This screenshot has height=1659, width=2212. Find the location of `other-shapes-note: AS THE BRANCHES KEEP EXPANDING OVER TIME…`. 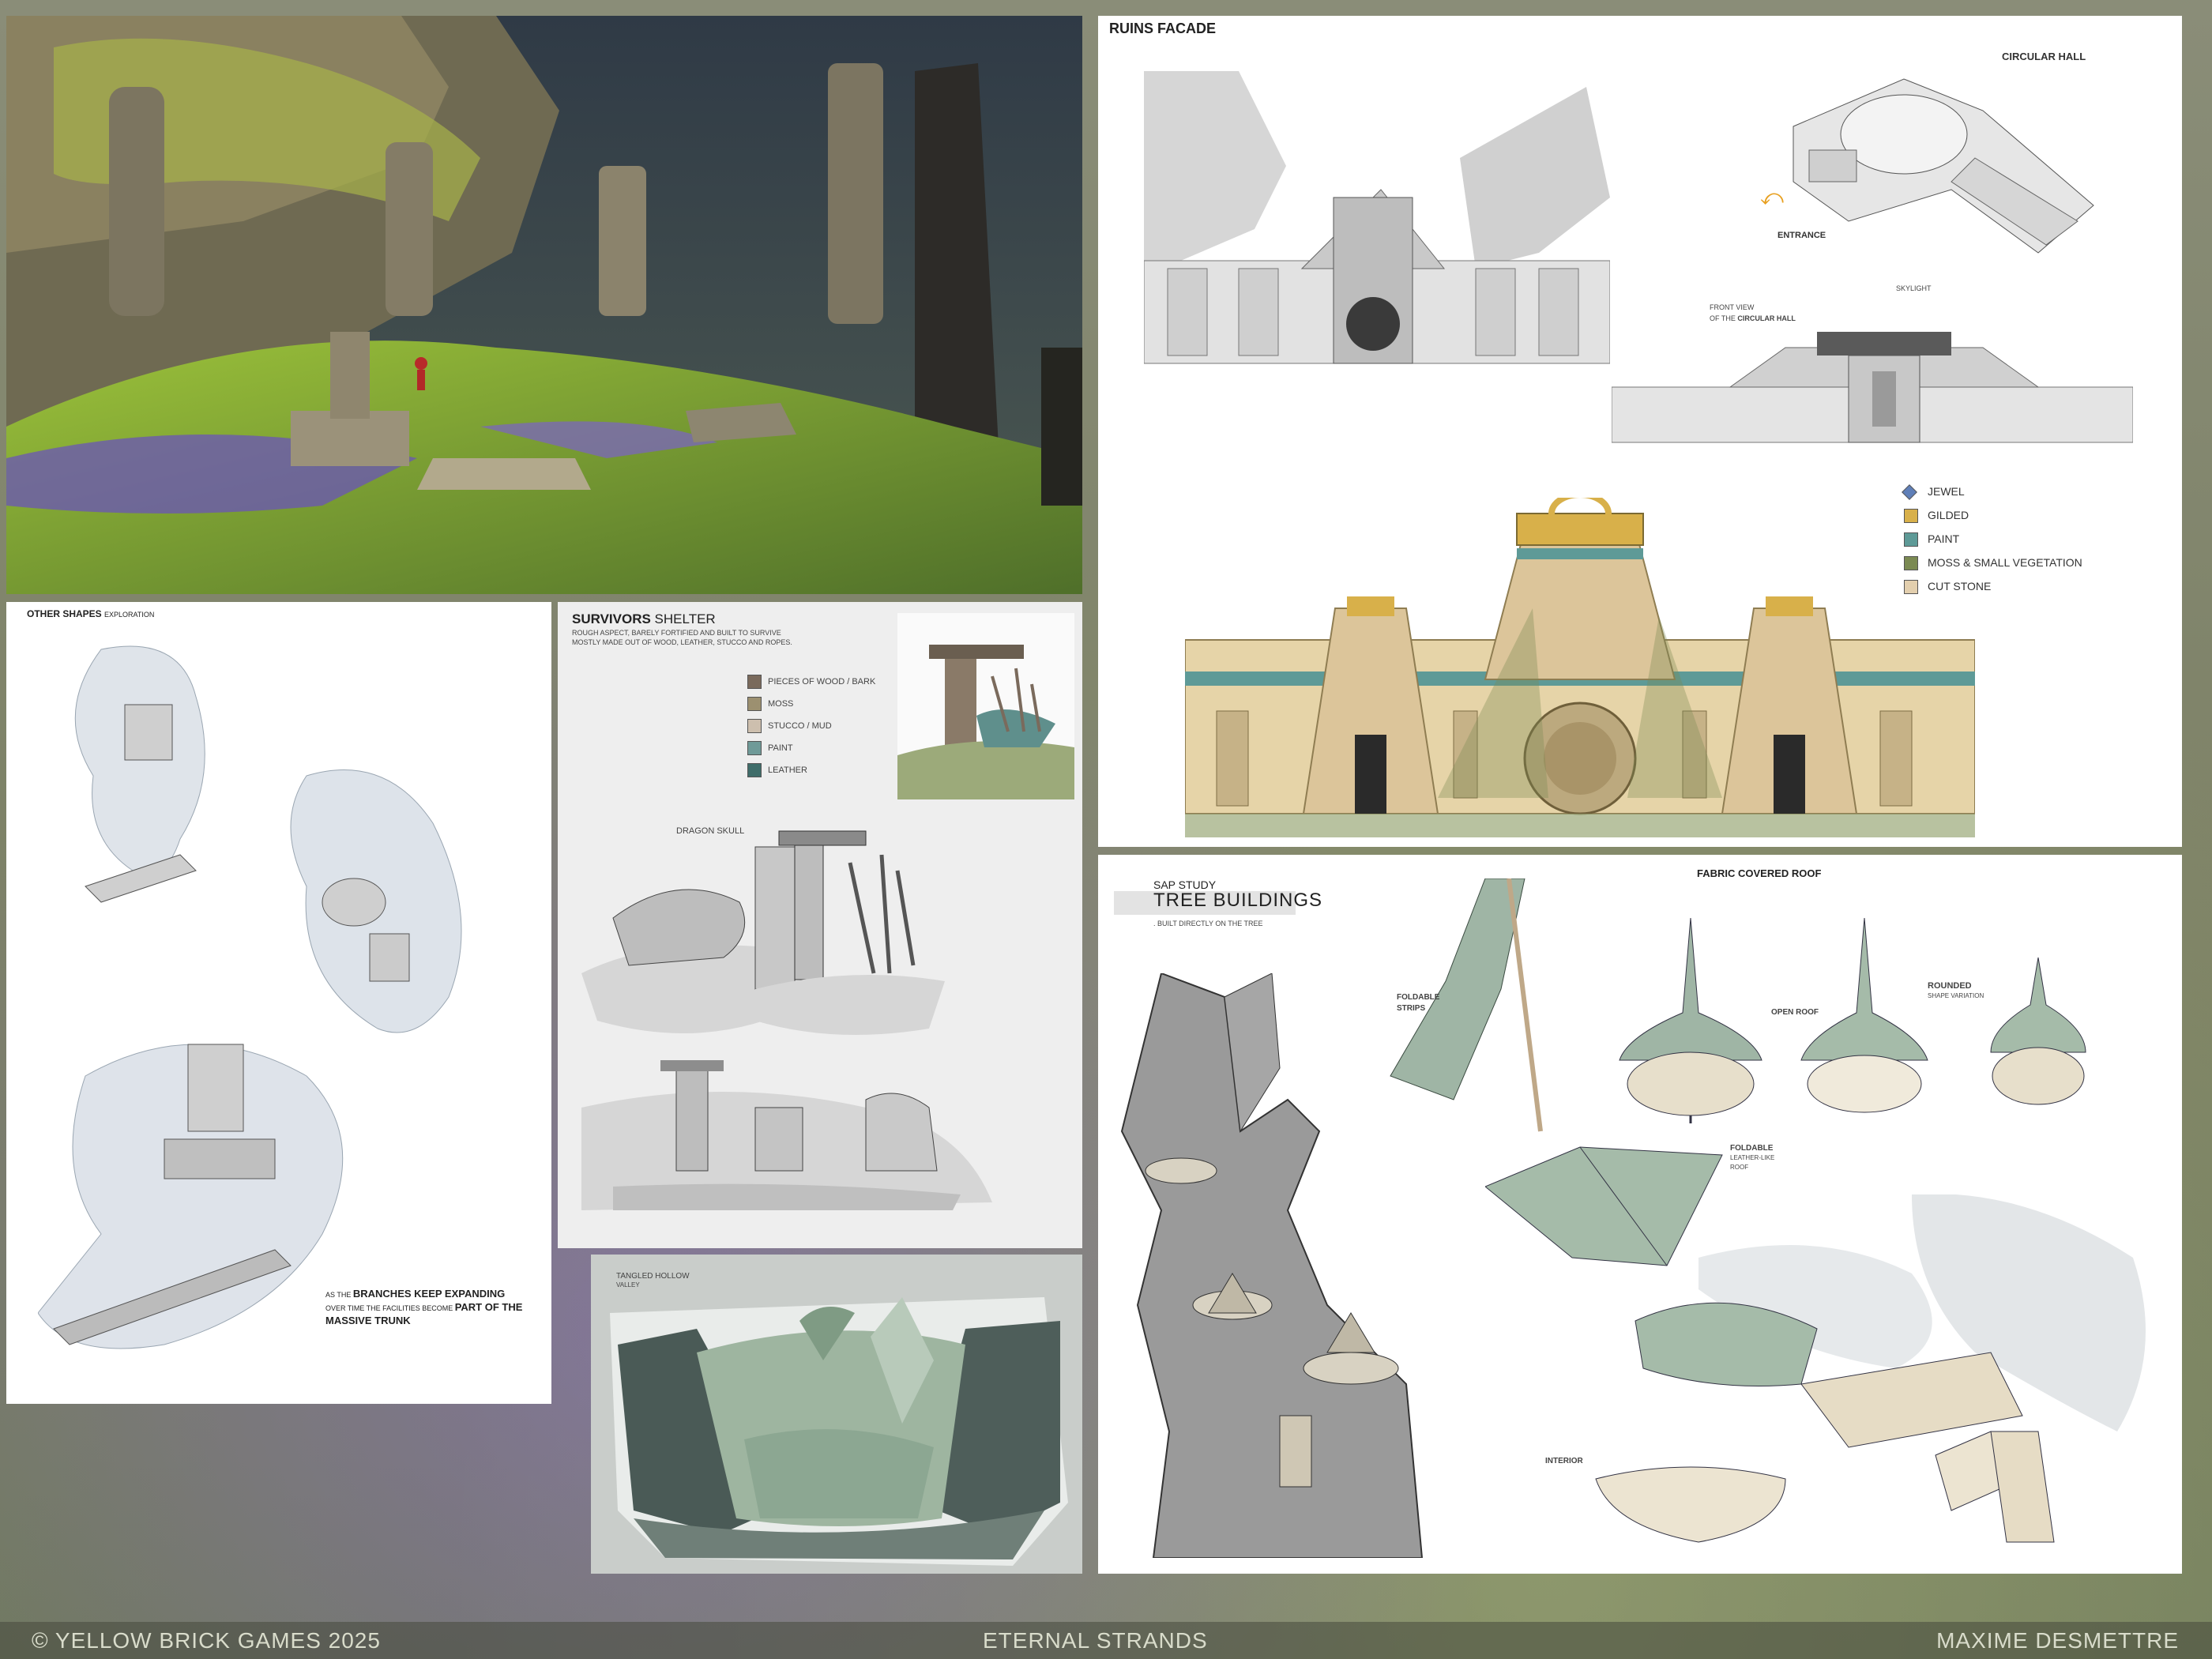

other-shapes-note: AS THE BRANCHES KEEP EXPANDING OVER TIME… is located at coordinates (424, 1307).